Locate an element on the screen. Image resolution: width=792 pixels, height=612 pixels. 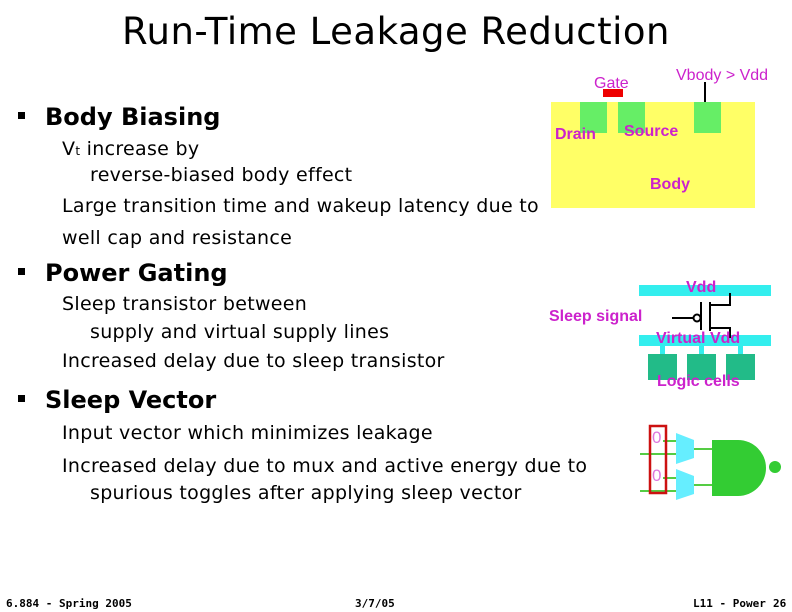
virtual-vdd-label: Virtual Vdd is located at coordinates (698, 338).